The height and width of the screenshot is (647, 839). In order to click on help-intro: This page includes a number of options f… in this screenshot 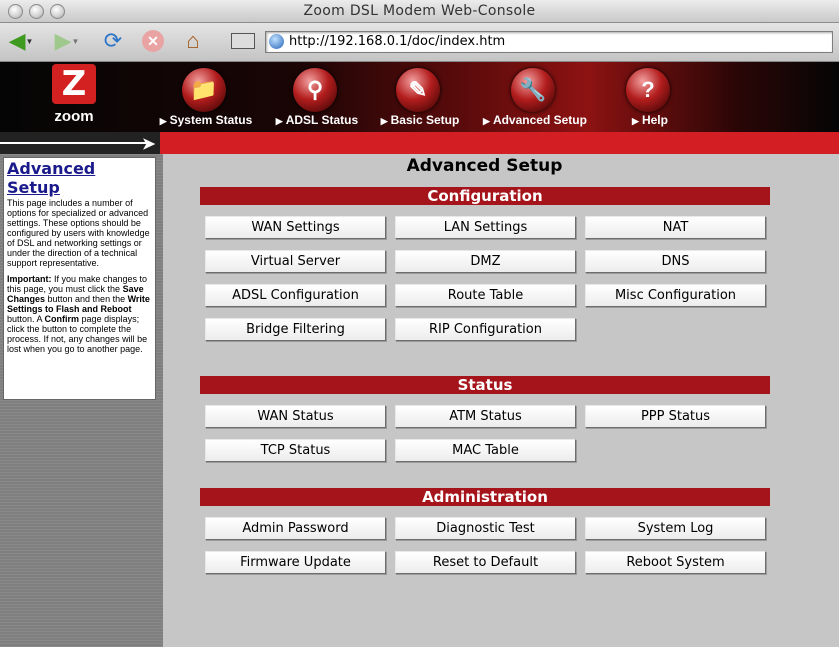, I will do `click(78, 233)`.